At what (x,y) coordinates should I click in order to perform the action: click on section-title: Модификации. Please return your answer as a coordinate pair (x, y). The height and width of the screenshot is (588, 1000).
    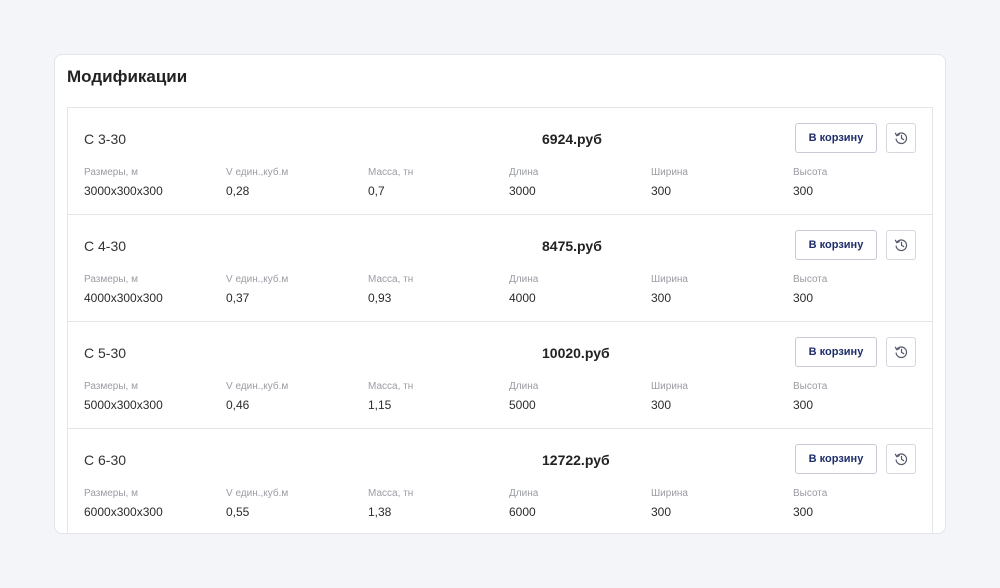
    Looking at the image, I should click on (127, 76).